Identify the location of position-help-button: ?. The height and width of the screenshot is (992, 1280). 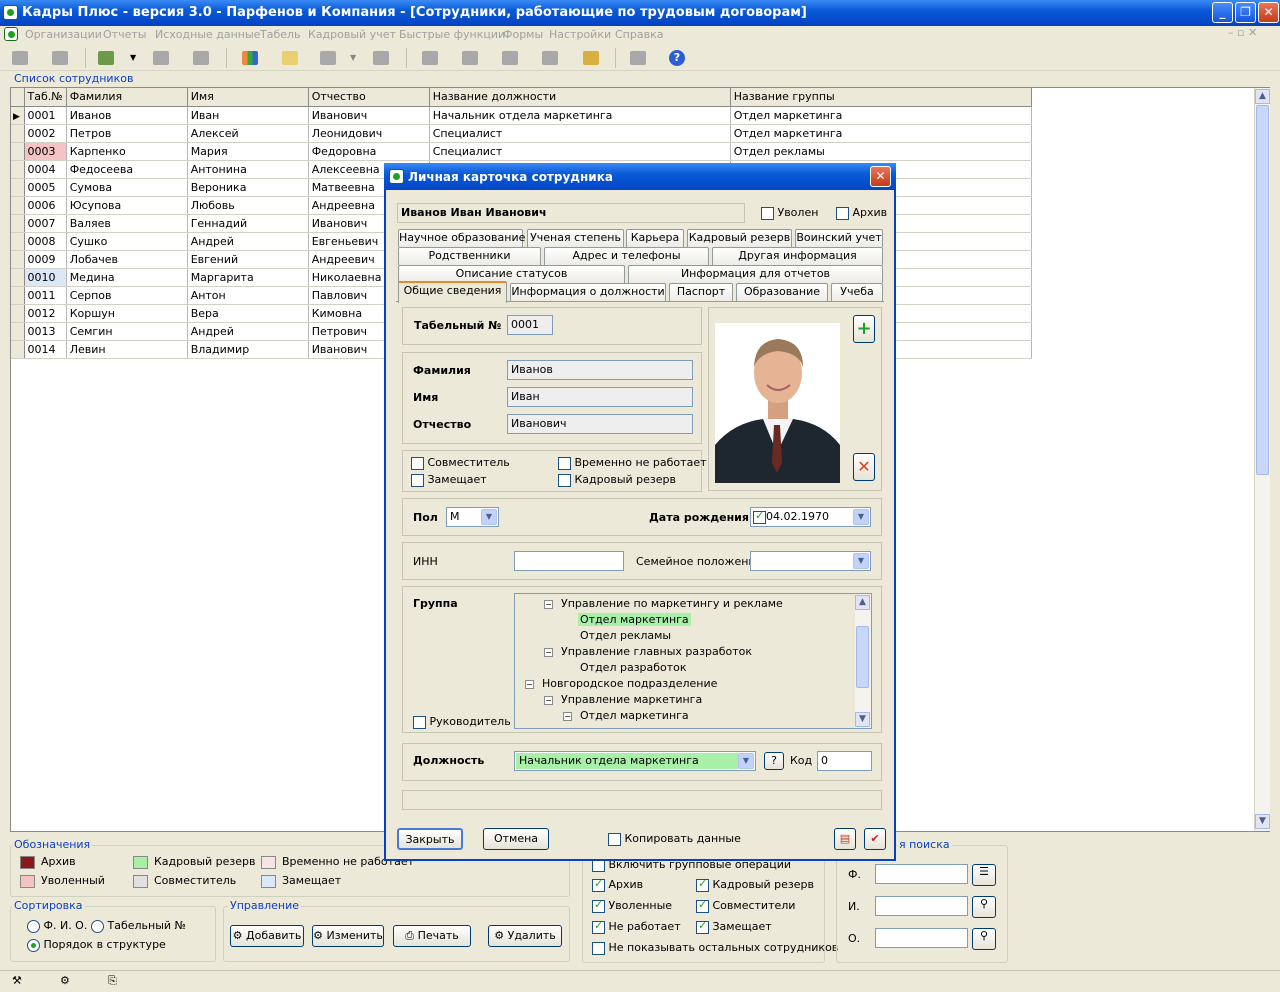
(774, 761).